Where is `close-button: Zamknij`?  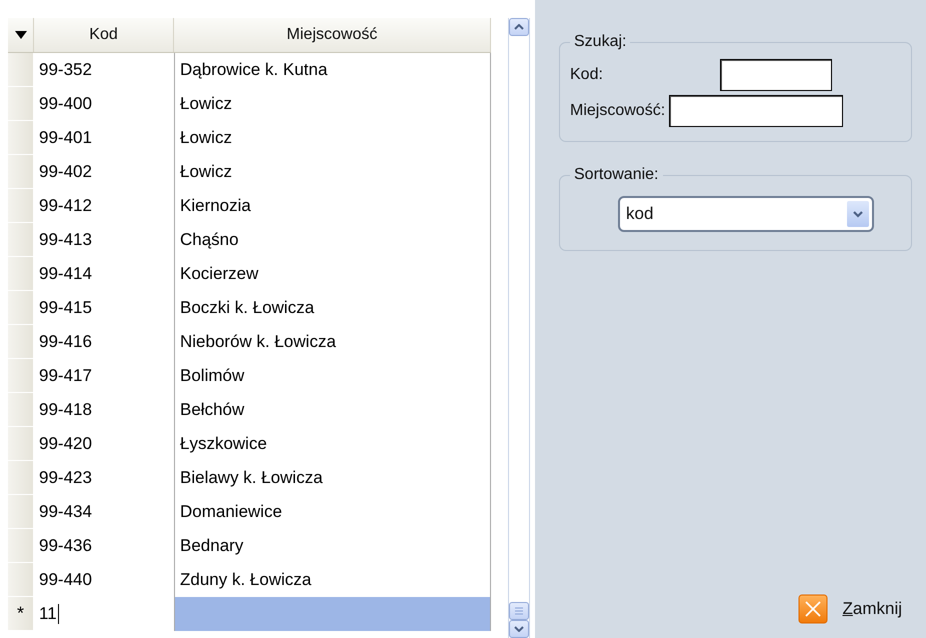
close-button: Zamknij is located at coordinates (850, 609).